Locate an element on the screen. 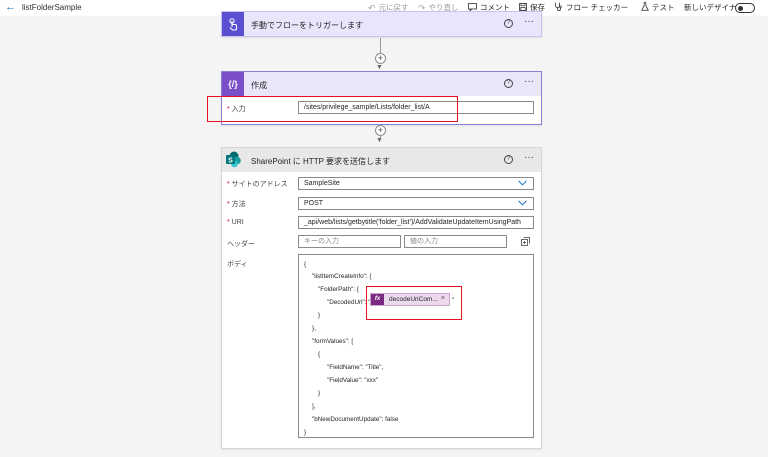  site-address-value: SampleSite is located at coordinates (322, 183).